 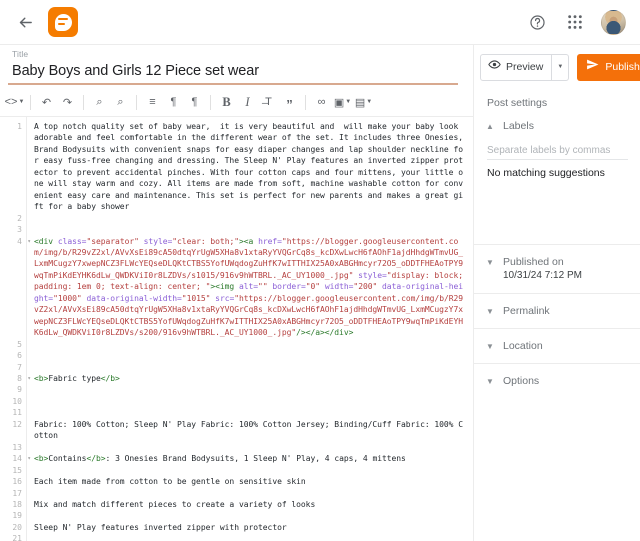 I want to click on code-token-tag: </b>, so click(x=96, y=459).